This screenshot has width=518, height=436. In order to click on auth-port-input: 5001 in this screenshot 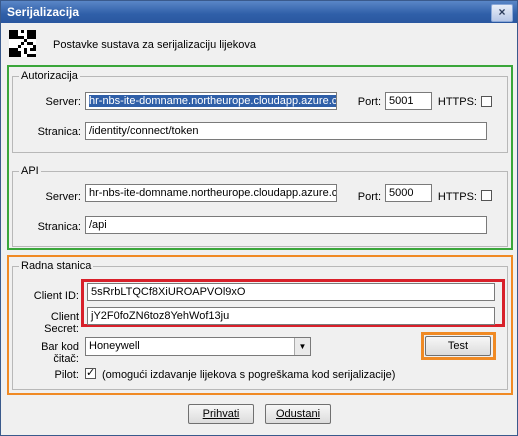, I will do `click(408, 101)`.